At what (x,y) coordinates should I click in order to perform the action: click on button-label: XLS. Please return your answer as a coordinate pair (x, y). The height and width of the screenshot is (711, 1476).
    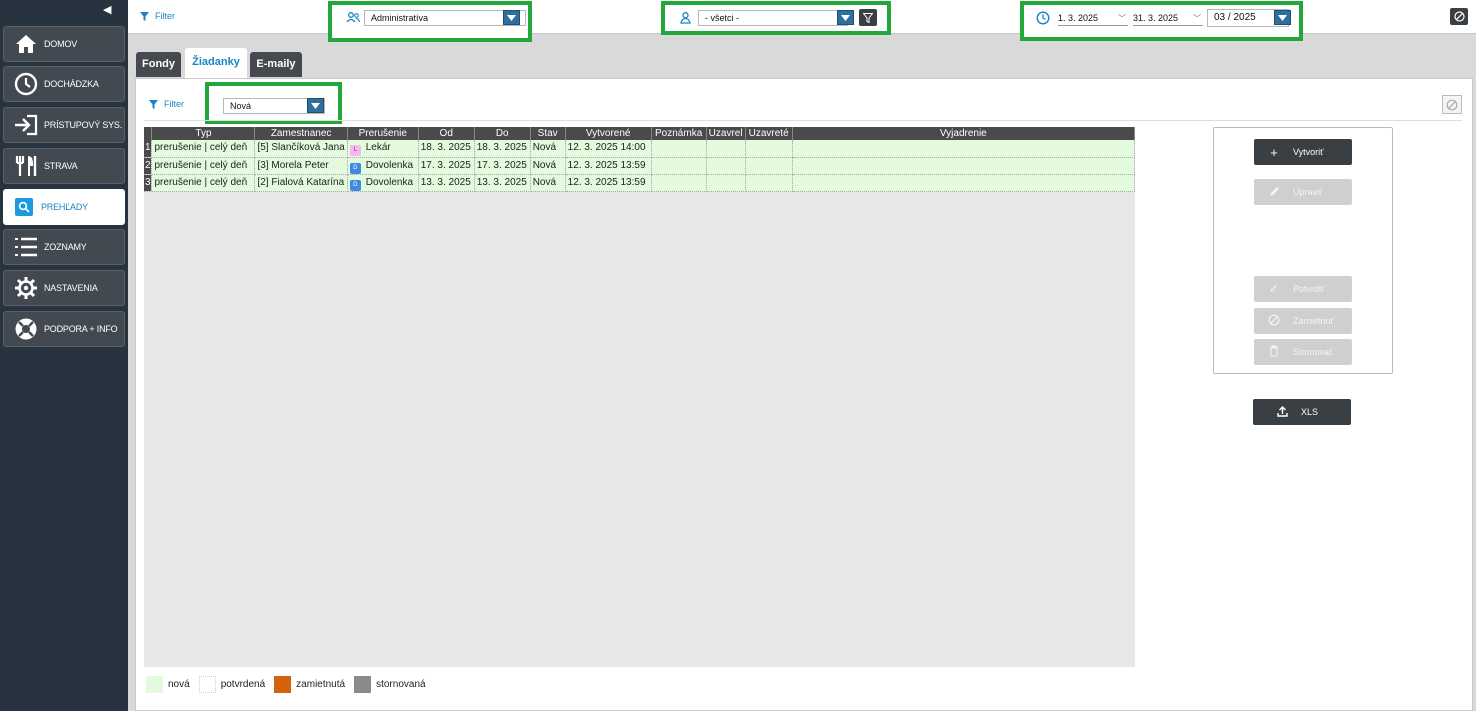
    Looking at the image, I should click on (1310, 412).